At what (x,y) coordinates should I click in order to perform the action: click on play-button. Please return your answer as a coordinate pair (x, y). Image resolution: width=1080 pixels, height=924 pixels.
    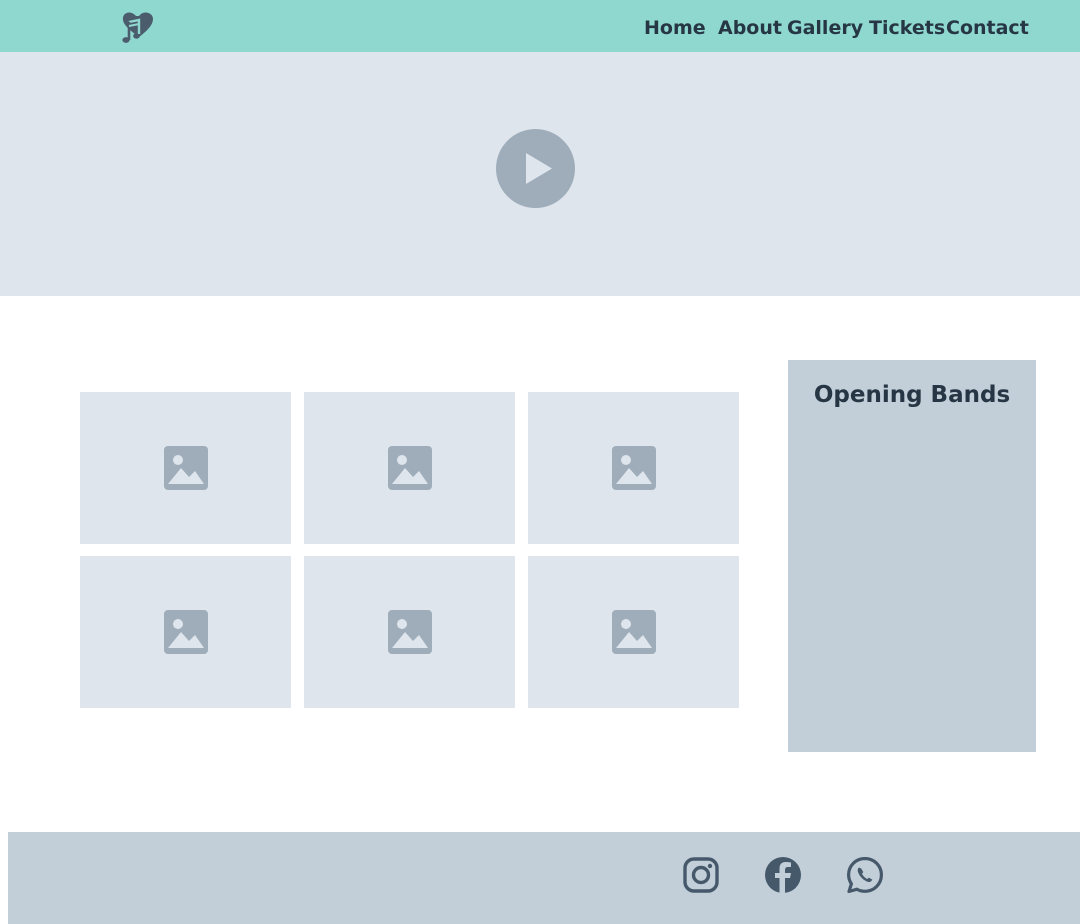
    Looking at the image, I should click on (535, 168).